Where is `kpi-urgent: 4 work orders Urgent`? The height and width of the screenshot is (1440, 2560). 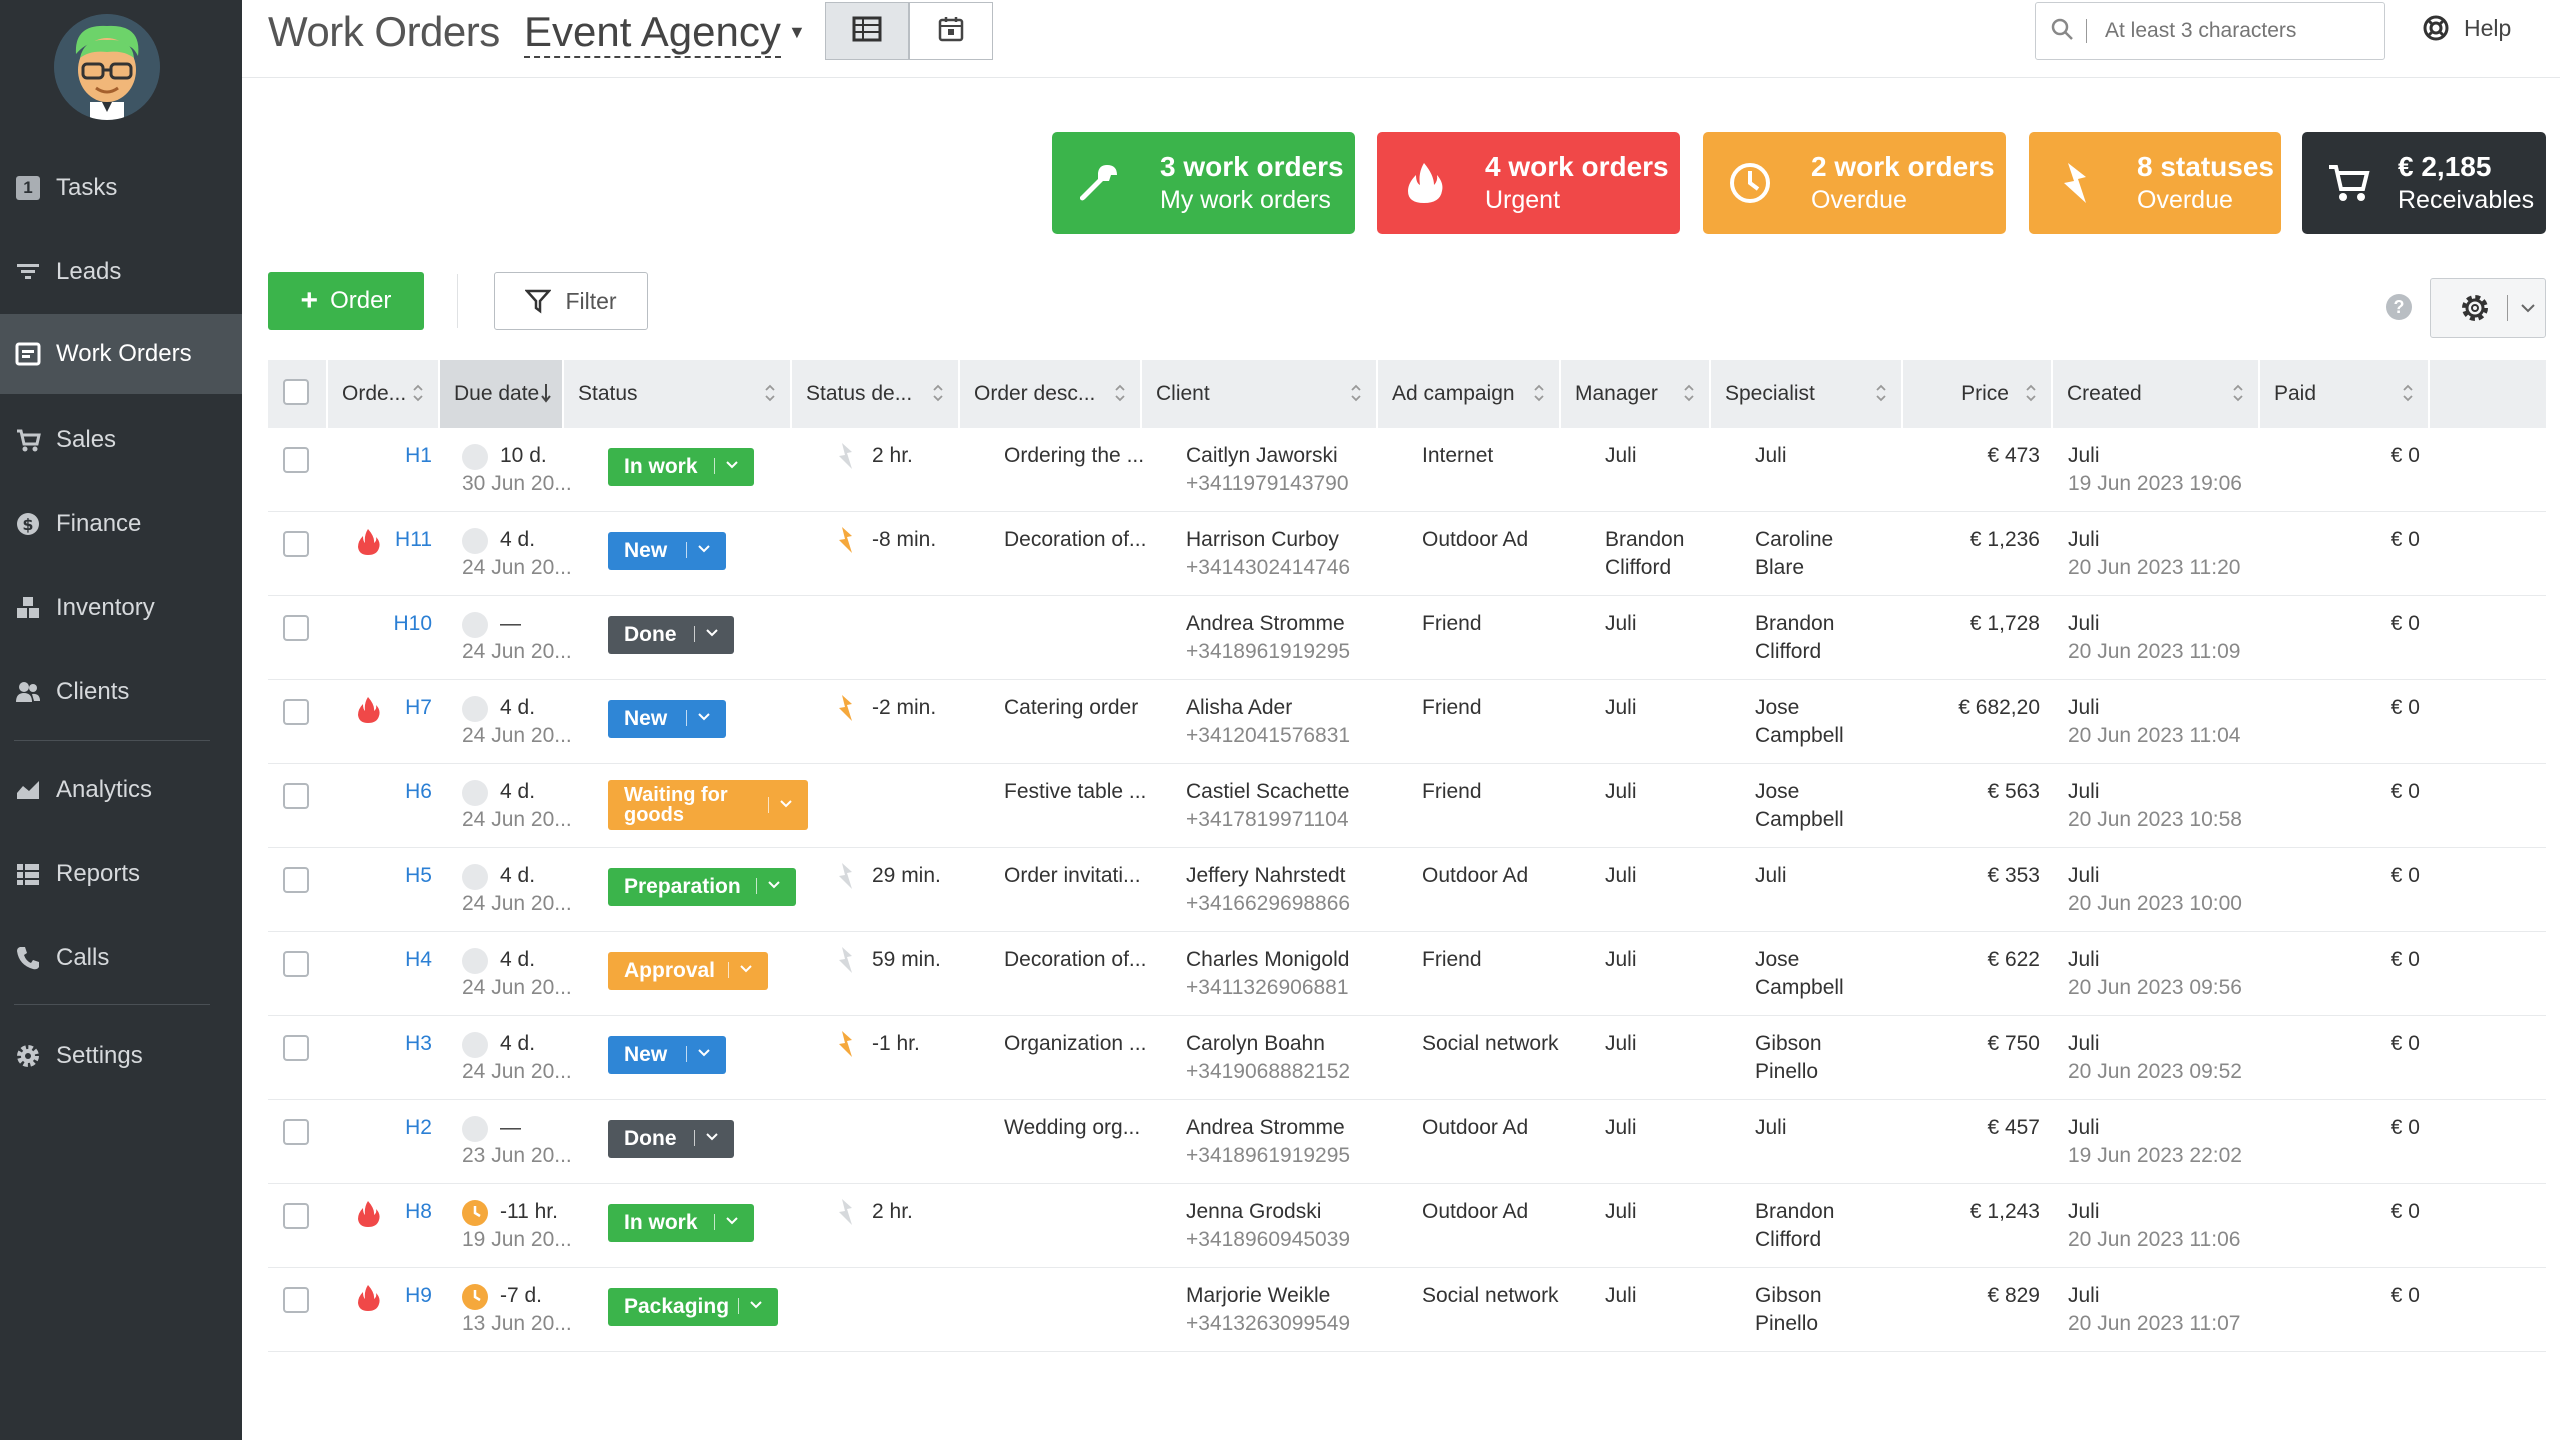 kpi-urgent: 4 work orders Urgent is located at coordinates (1528, 183).